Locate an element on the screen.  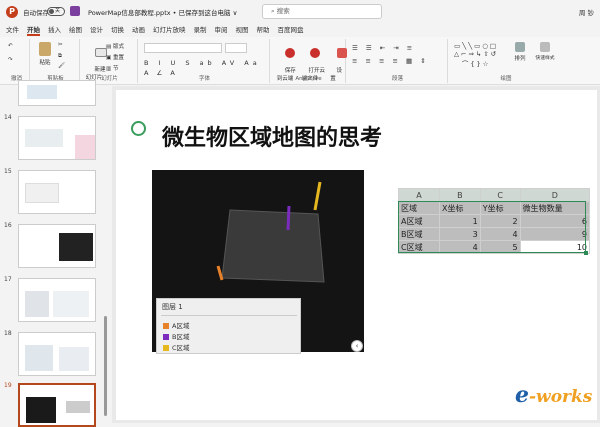
layout-button: ▤ 版式 is located at coordinates (115, 46).